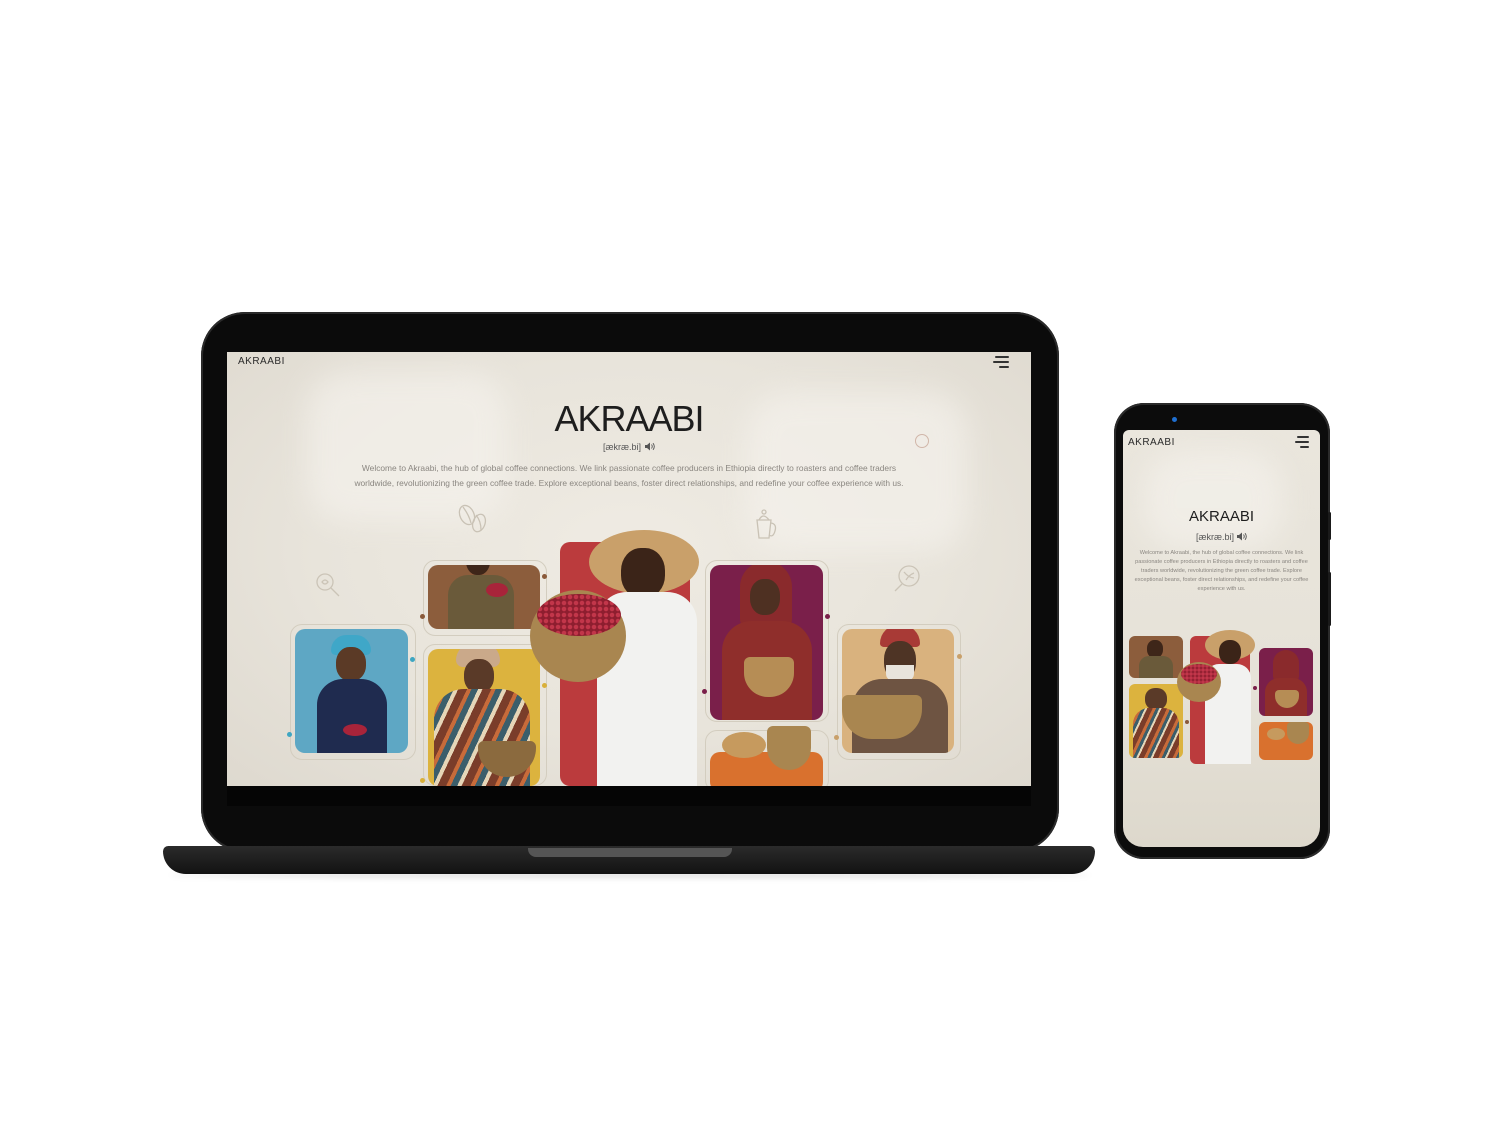  Describe the element at coordinates (352, 716) in the screenshot. I see `hoodie` at that location.